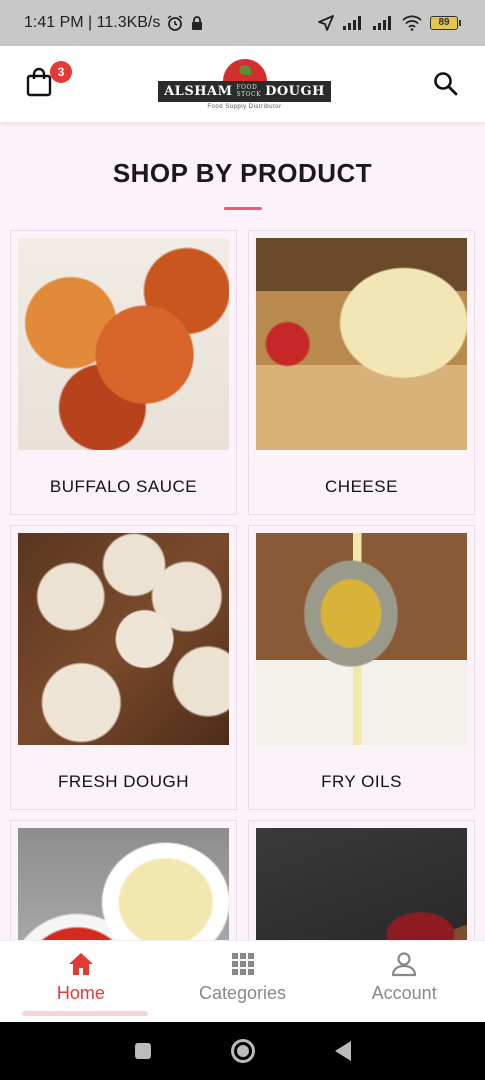 The width and height of the screenshot is (485, 1080). Describe the element at coordinates (80, 964) in the screenshot. I see `home-icon` at that location.